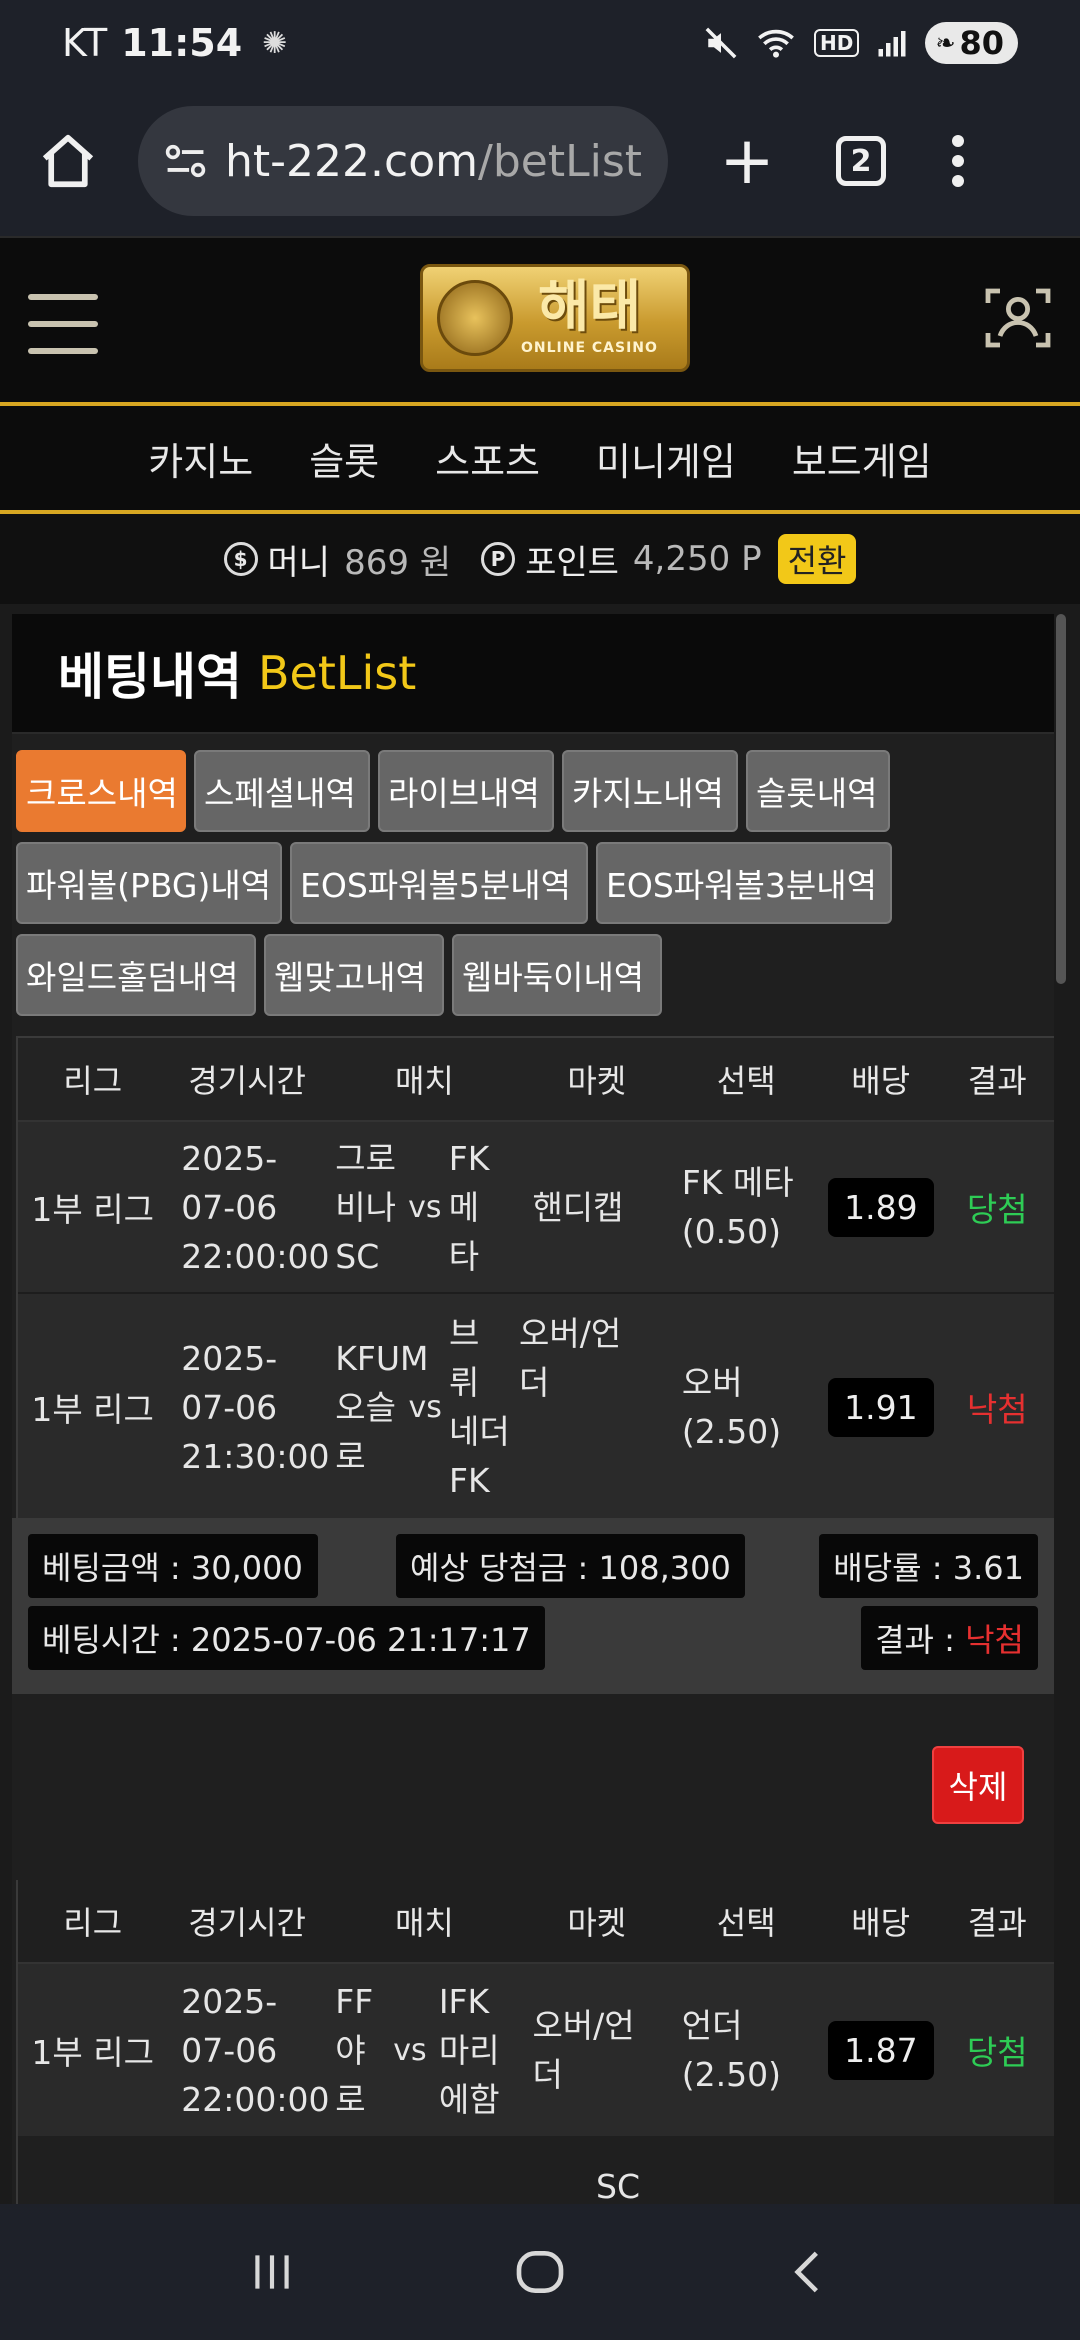 The height and width of the screenshot is (2340, 1080). I want to click on system-nav-bar, so click(540, 2272).